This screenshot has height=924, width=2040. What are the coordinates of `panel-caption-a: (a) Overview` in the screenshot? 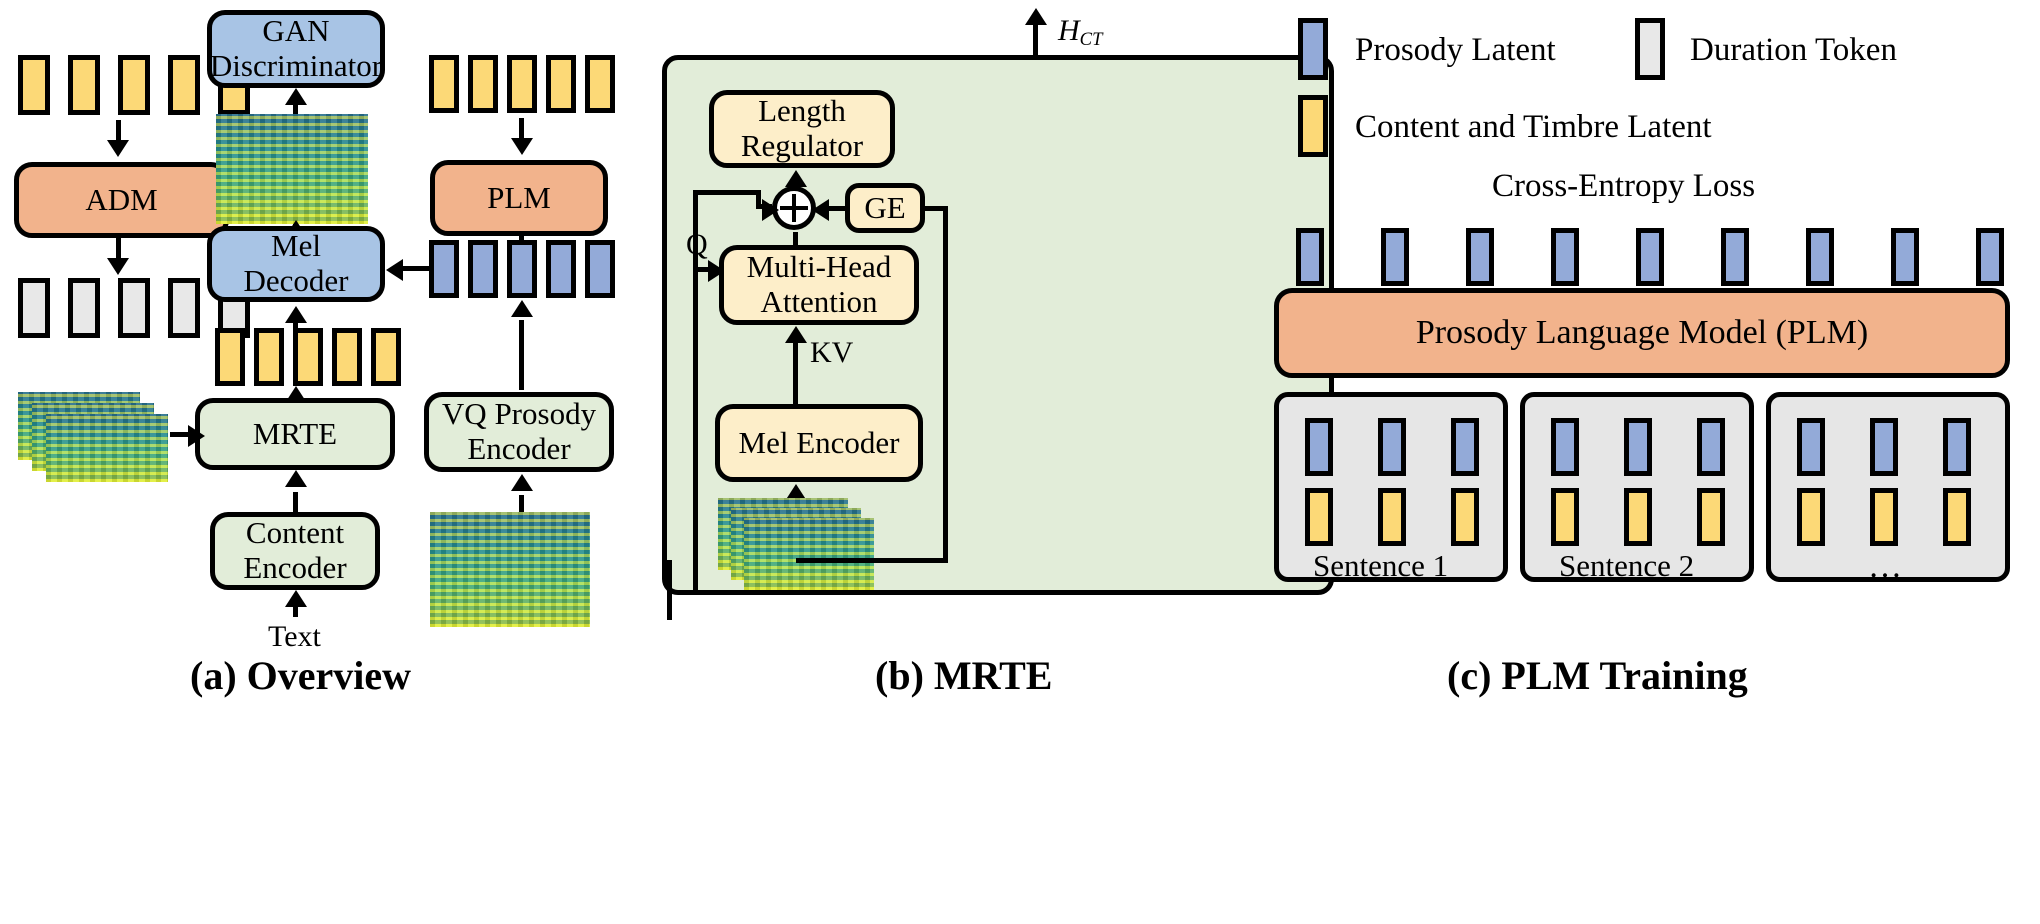 It's located at (301, 675).